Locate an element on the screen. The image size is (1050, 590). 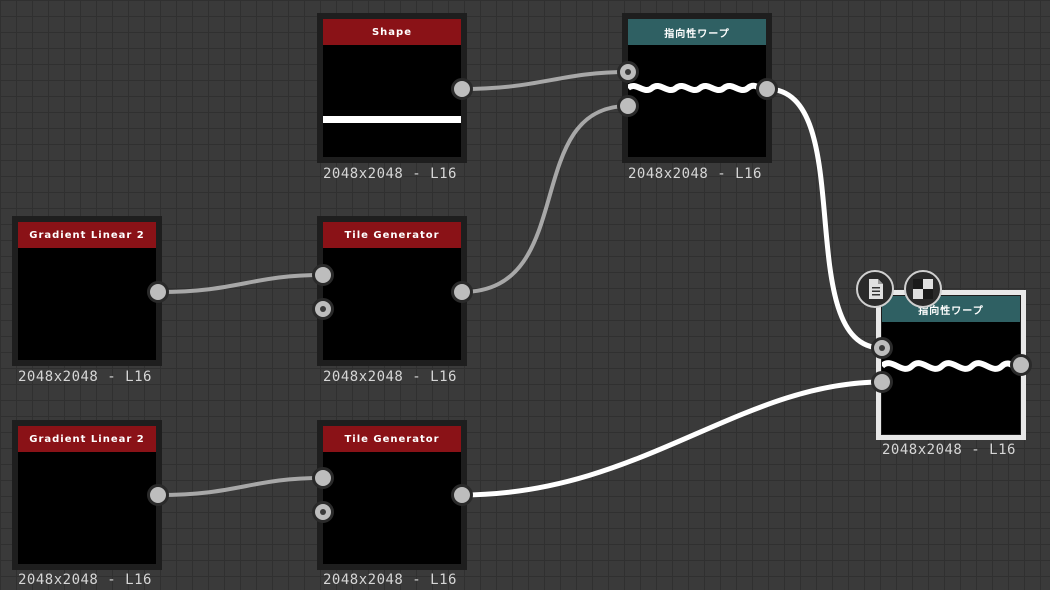
wire-grad2-to-tile2 is located at coordinates (240, 486).